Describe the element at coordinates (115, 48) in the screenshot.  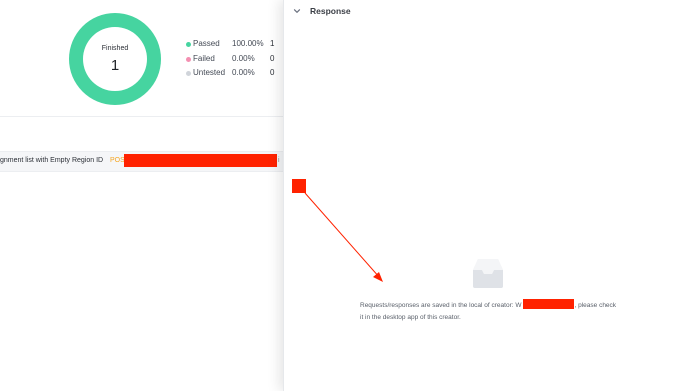
I see `donut-label: Finished` at that location.